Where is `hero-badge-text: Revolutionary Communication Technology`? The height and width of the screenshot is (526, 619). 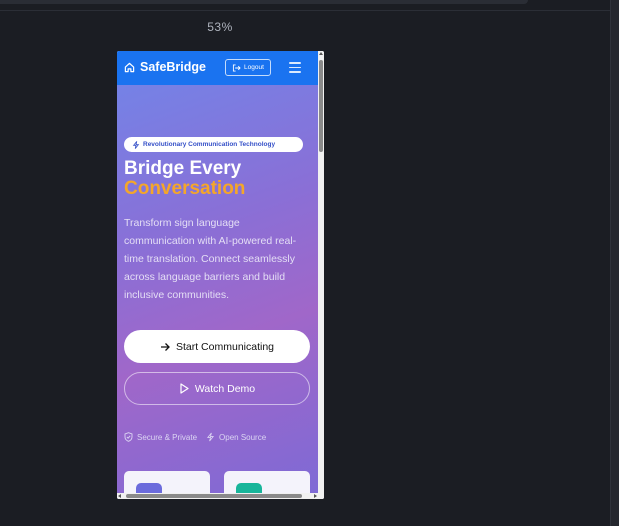
hero-badge-text: Revolutionary Communication Technology is located at coordinates (209, 144).